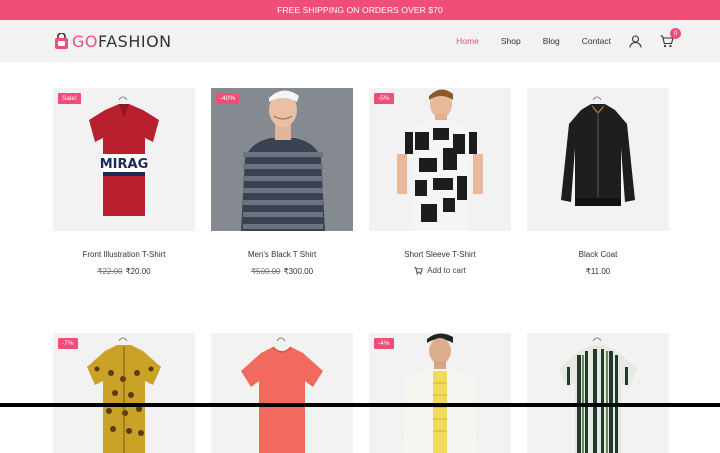 The width and height of the screenshot is (720, 453). I want to click on nav-shop: Shop, so click(511, 41).